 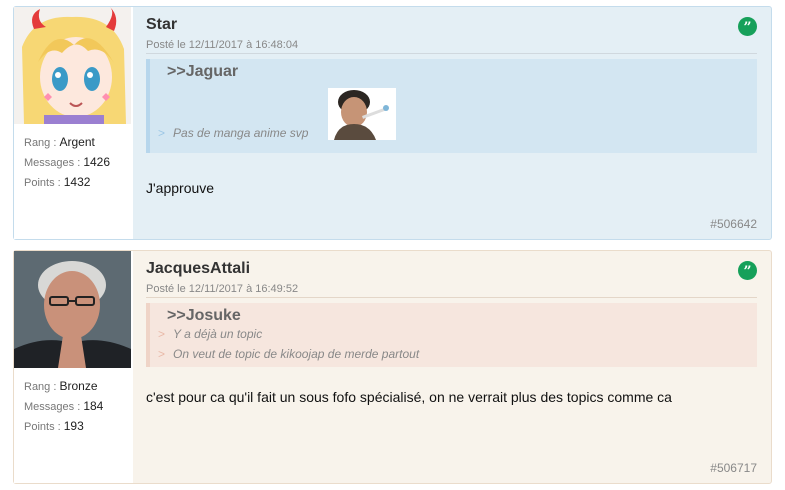 I want to click on quote-block: >>Jaguar > Pas de manga anime svp, so click(x=451, y=106).